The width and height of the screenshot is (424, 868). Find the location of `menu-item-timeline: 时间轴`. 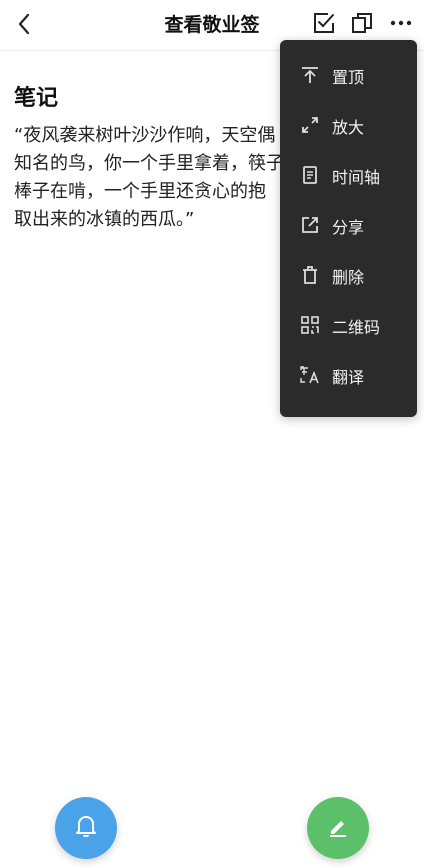

menu-item-timeline: 时间轴 is located at coordinates (348, 175).